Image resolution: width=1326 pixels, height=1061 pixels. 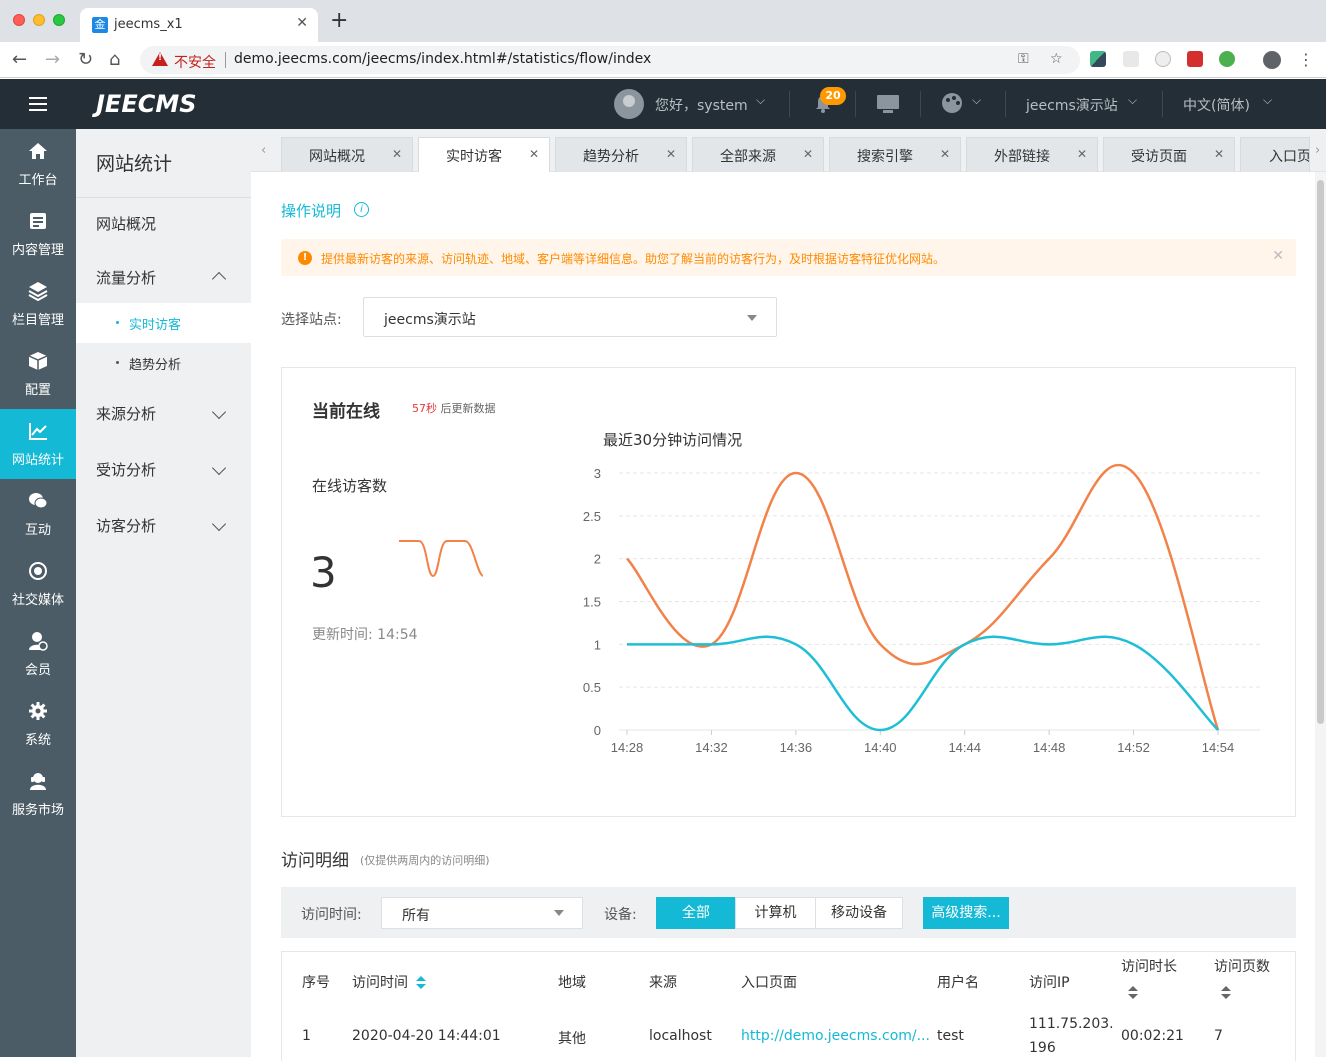 I want to click on site-switcher: jeecms演示站, so click(x=1072, y=105).